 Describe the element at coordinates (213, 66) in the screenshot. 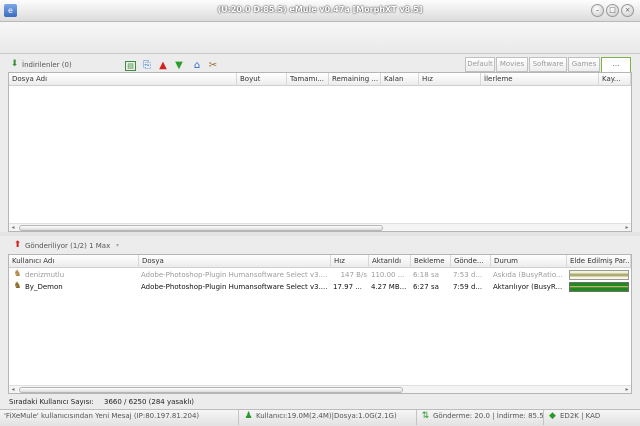

I see `clear-completed-icon: ✂` at that location.